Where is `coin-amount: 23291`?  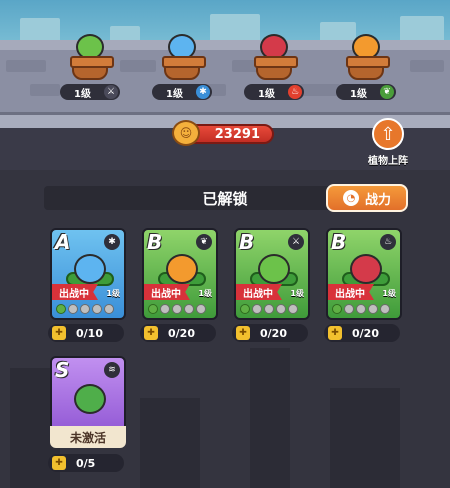
coin-amount: 23291 is located at coordinates (237, 134).